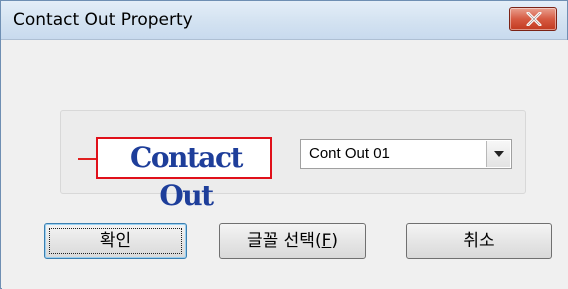  I want to click on ok-button: 확인, so click(115, 241).